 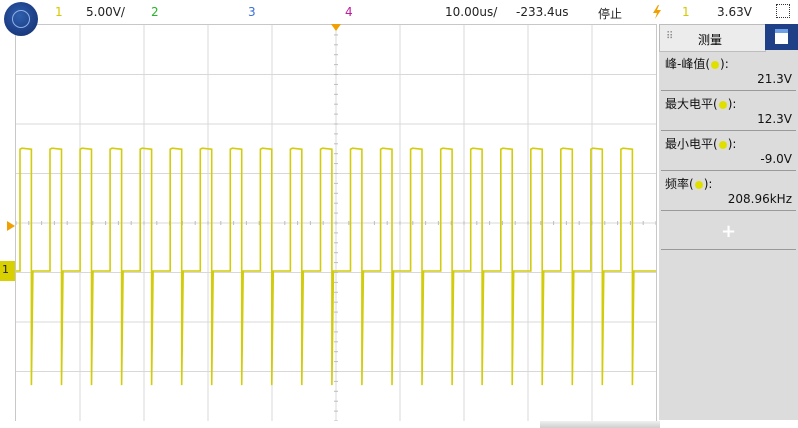 I want to click on measurement-row-min: 最小电平(): -9.0V, so click(x=728, y=151).